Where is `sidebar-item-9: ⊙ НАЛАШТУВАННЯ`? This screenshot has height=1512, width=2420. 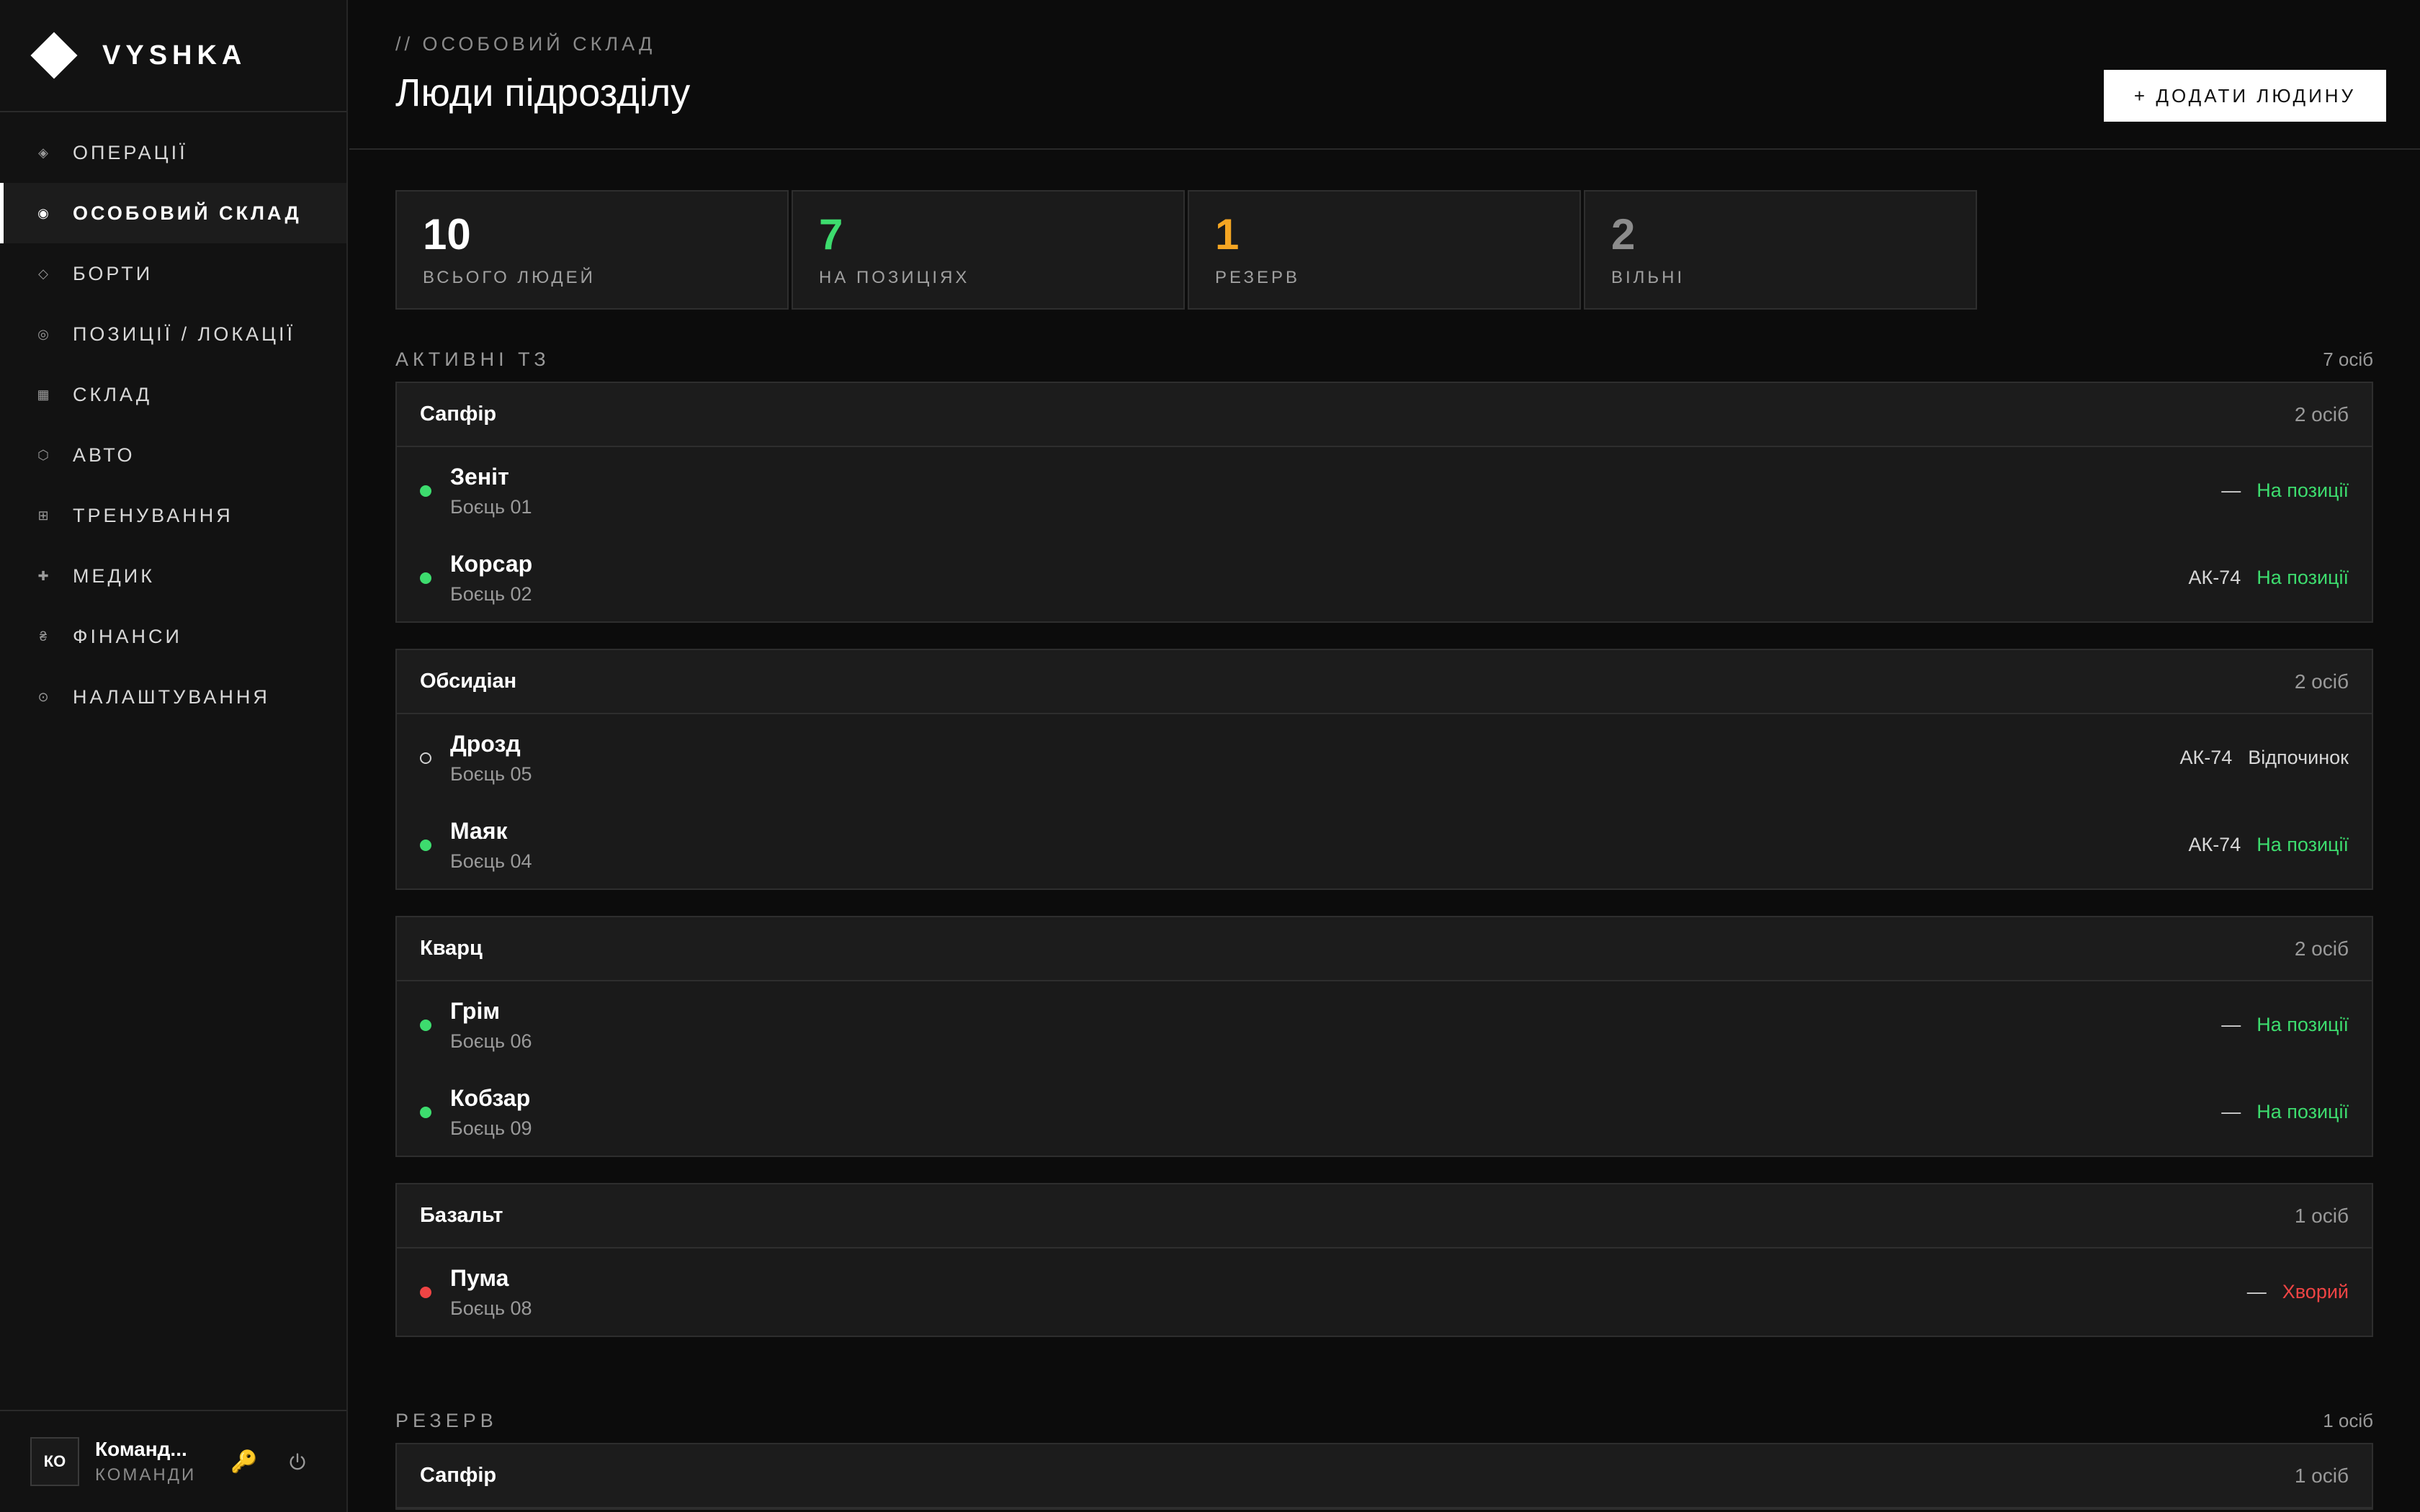 sidebar-item-9: ⊙ НАЛАШТУВАННЯ is located at coordinates (173, 697).